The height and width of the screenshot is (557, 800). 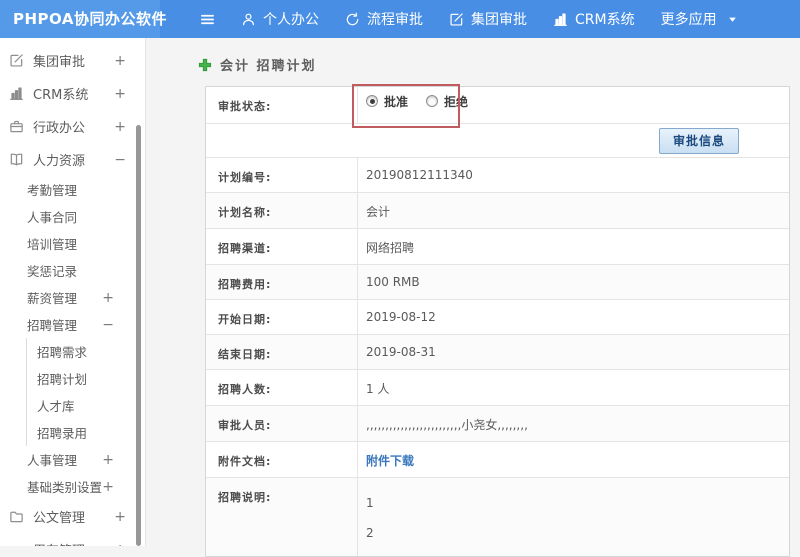 What do you see at coordinates (52, 271) in the screenshot?
I see `sidebar-item-label: 奖惩记录` at bounding box center [52, 271].